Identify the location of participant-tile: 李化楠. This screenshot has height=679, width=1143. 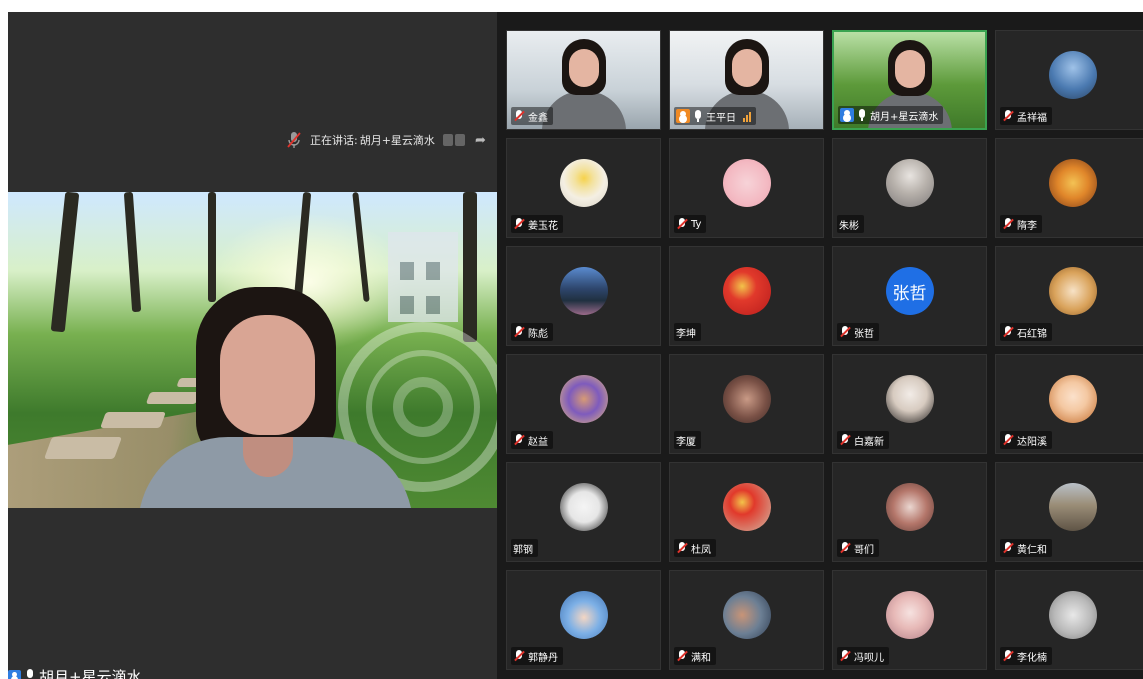
(1069, 620).